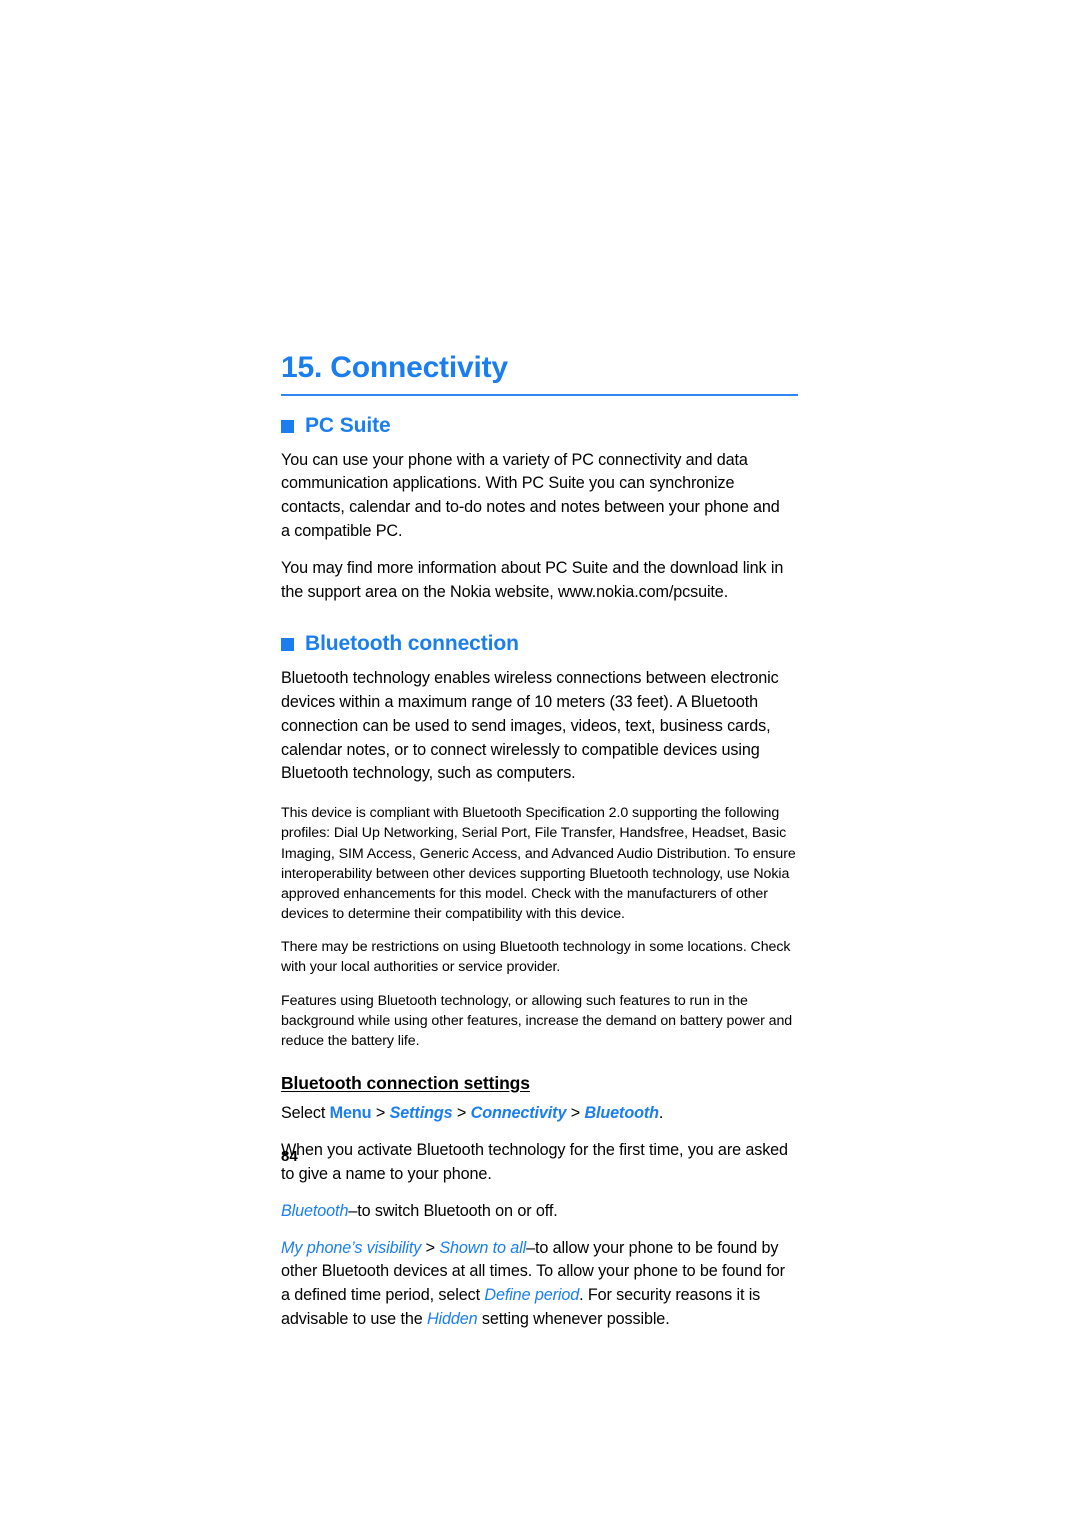  What do you see at coordinates (289, 1156) in the screenshot?
I see `page-number: 84` at bounding box center [289, 1156].